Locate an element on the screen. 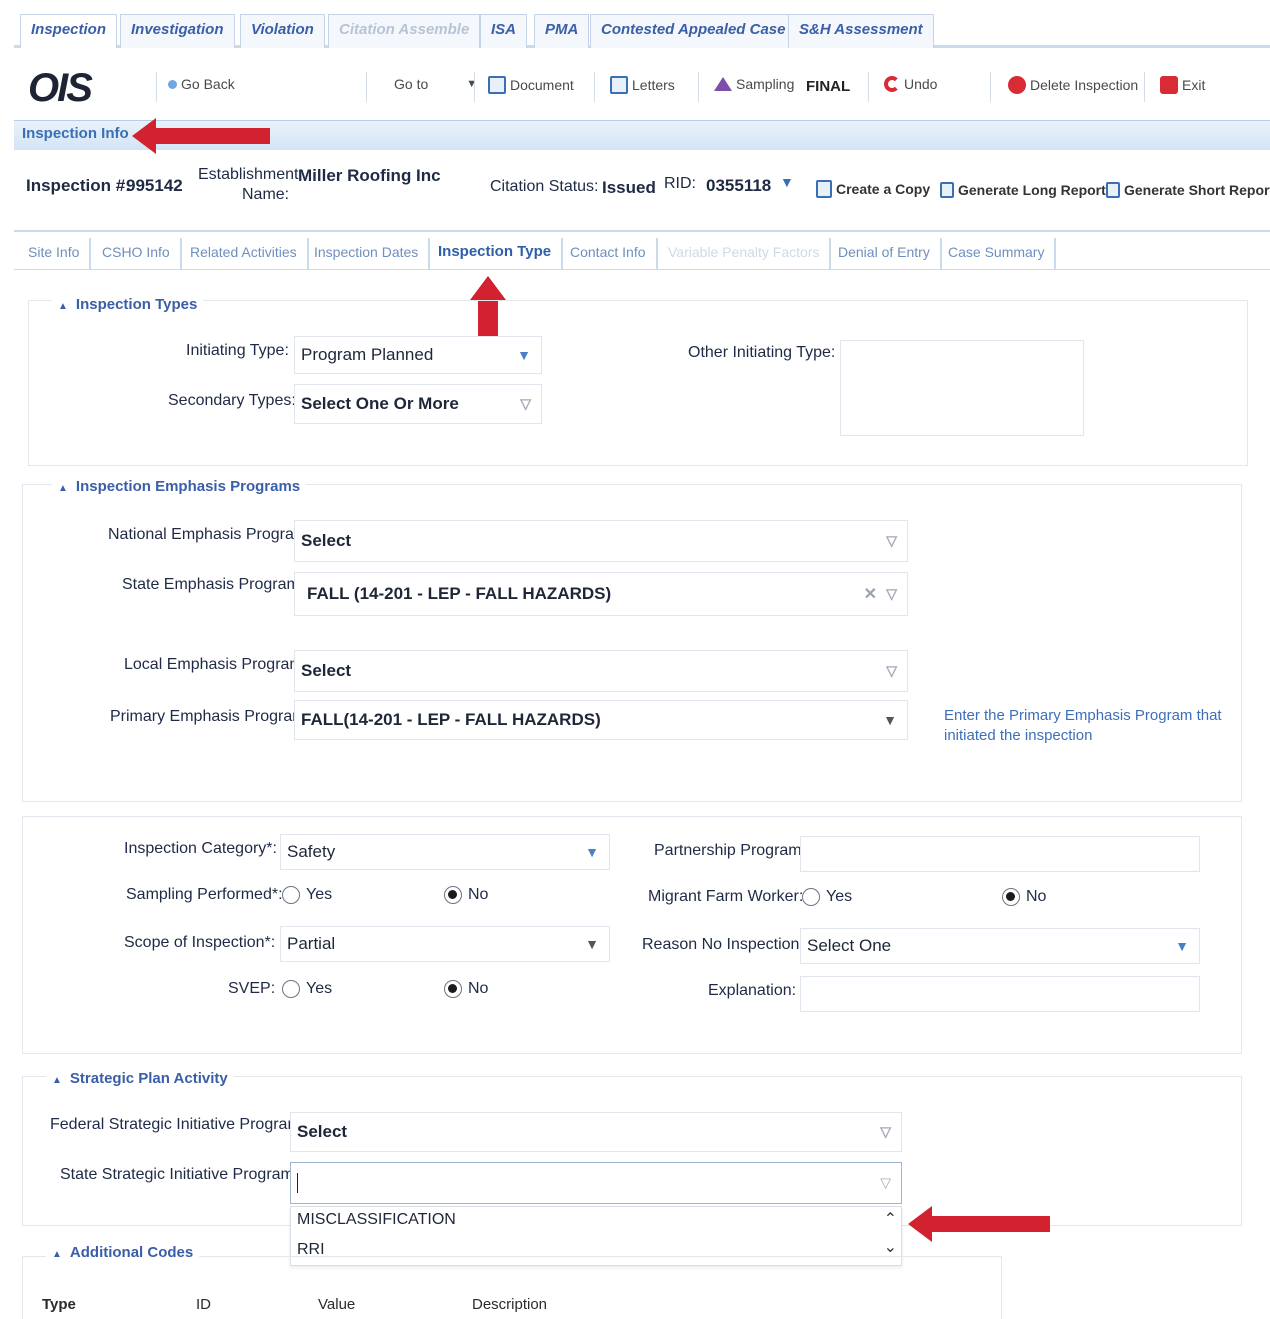  generate-long-report-button: Generate Long Report is located at coordinates (1023, 190).